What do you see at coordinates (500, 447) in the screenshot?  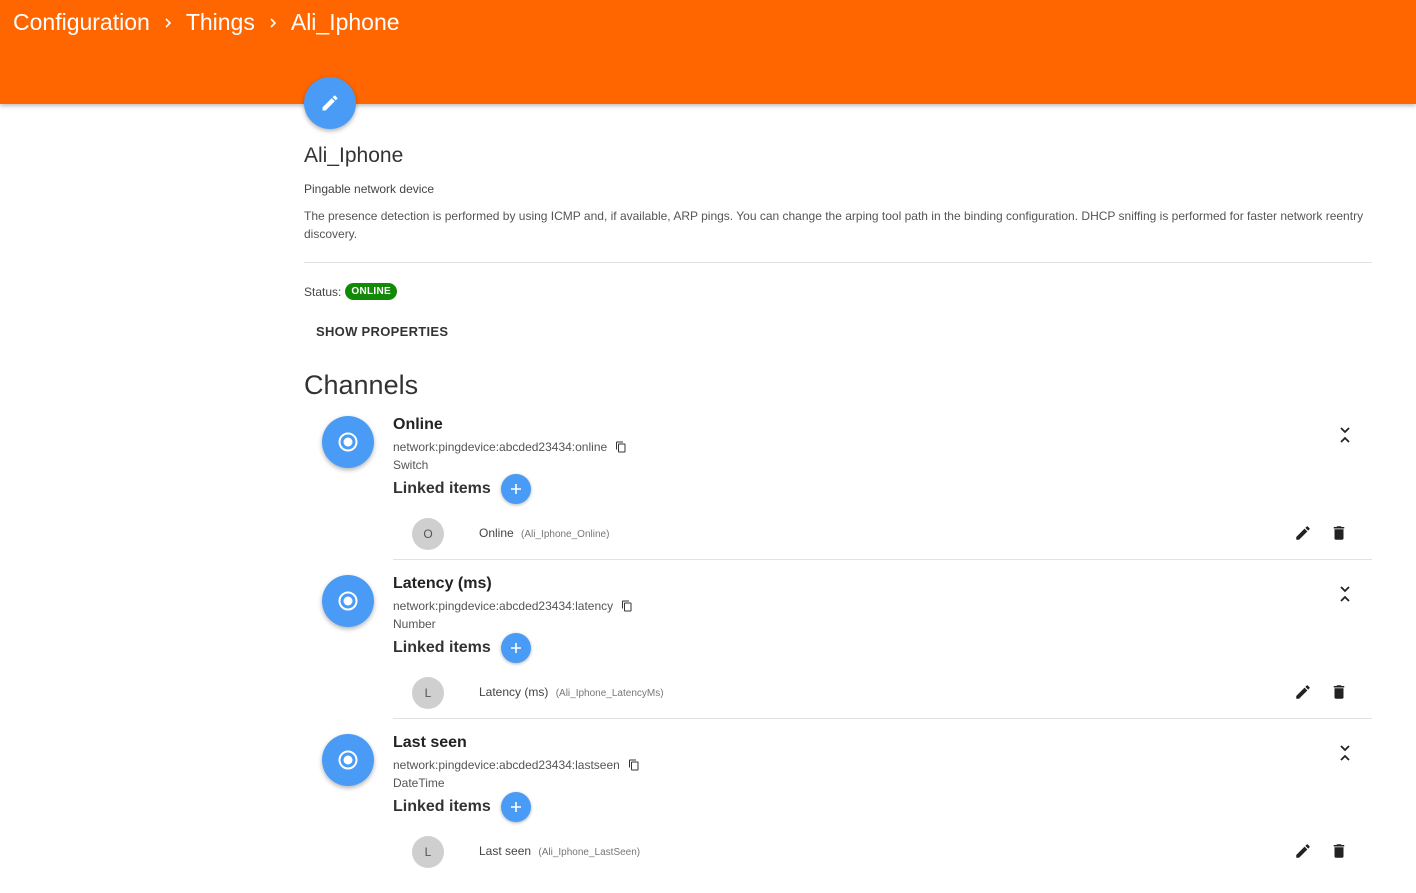 I see `channel-uid: network:pingdevice:abcded23434:online` at bounding box center [500, 447].